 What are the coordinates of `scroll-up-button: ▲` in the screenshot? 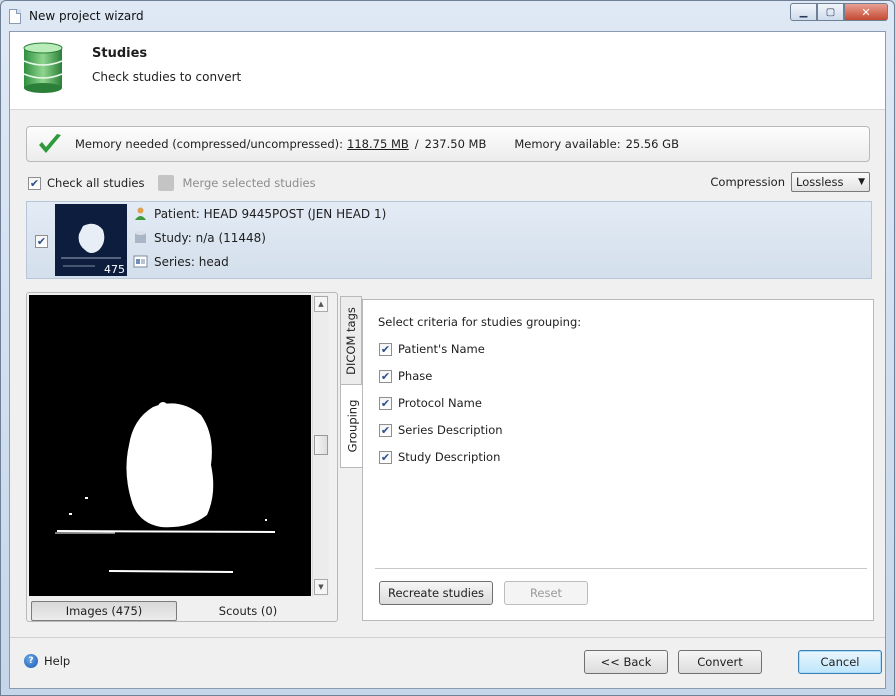 It's located at (321, 304).